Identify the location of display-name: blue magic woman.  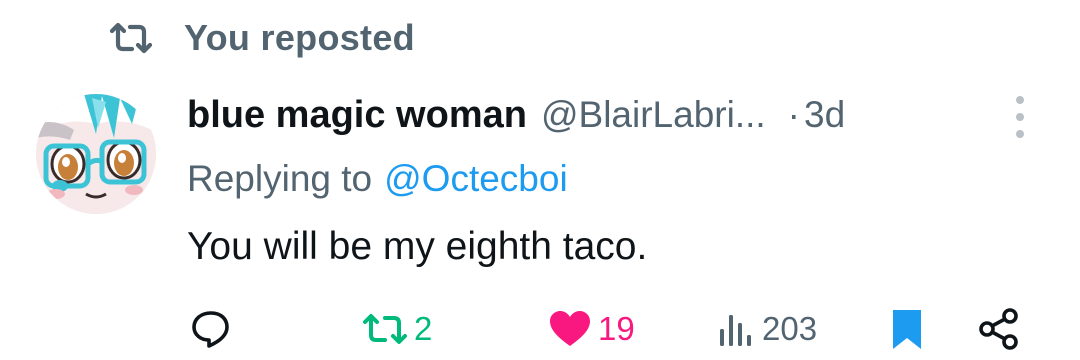
(357, 115).